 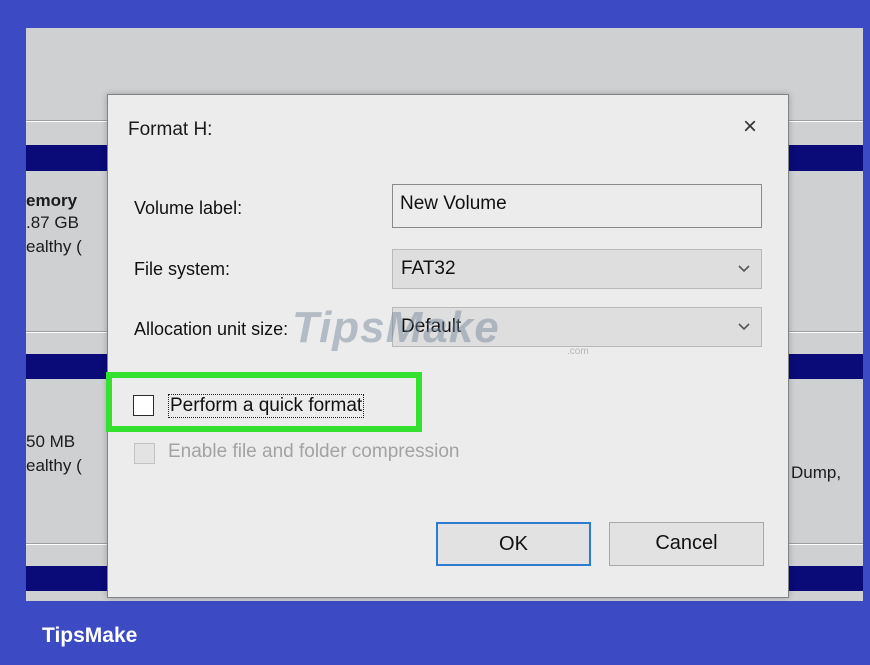 I want to click on watermark-logo: TipsMake, so click(x=396, y=327).